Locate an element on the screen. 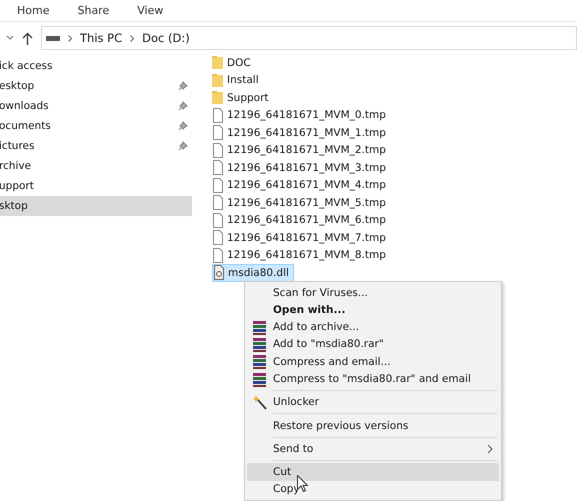  file-item: 12196_64181671_MVM_1.tmp is located at coordinates (301, 133).